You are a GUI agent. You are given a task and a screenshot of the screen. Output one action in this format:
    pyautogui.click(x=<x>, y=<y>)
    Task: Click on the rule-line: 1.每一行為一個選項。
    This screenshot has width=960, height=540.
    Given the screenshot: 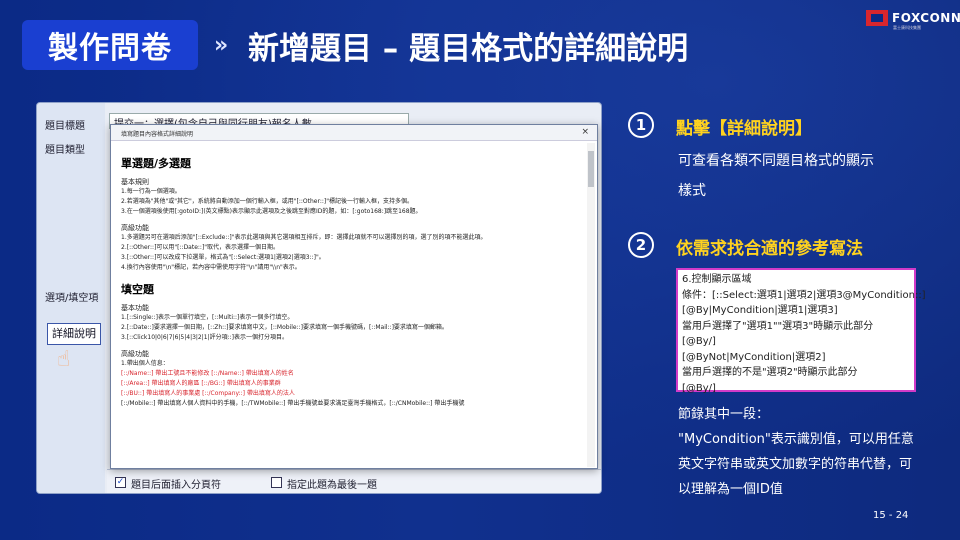 What is the action you would take?
    pyautogui.click(x=151, y=191)
    